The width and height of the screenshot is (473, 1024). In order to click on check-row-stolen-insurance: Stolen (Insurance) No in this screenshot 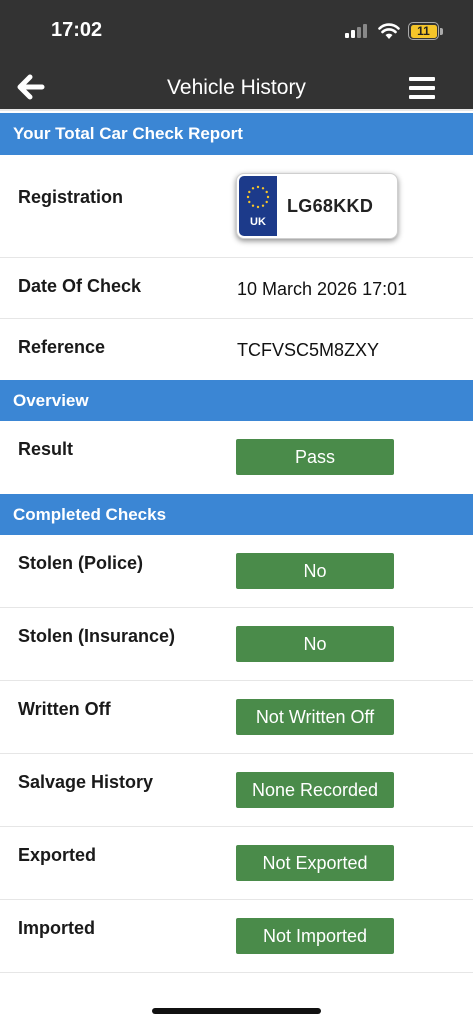, I will do `click(236, 644)`.